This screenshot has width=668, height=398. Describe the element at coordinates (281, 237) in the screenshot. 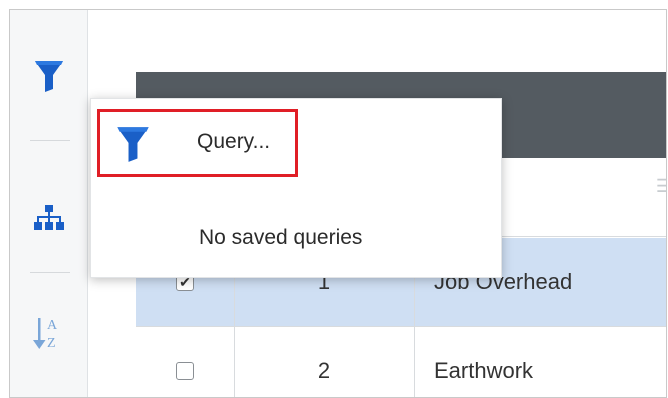

I see `no-saved-queries-label: No saved queries` at that location.